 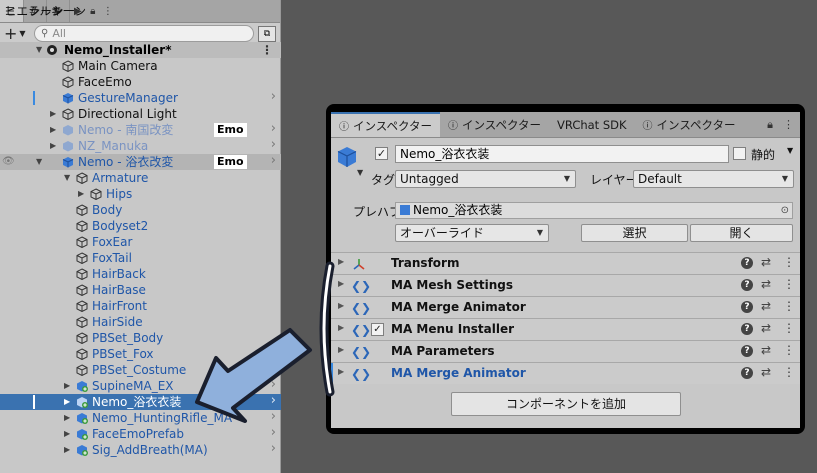 What do you see at coordinates (140, 161) in the screenshot?
I see `tree-item-nemo-yukata: 👁︎ ▼ Nemo - 浴衣改変 Emo ›` at bounding box center [140, 161].